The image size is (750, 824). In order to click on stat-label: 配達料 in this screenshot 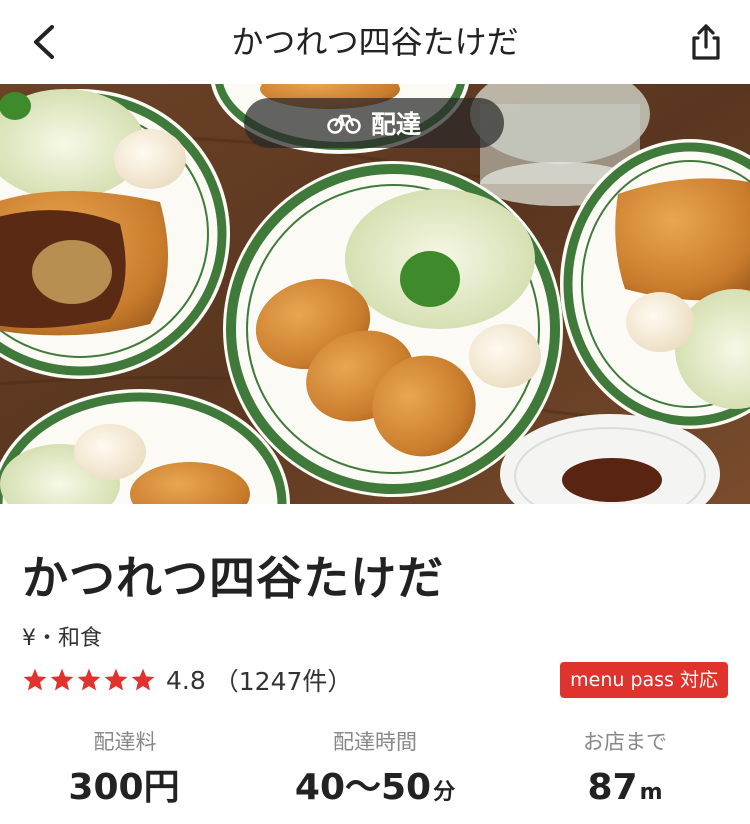, I will do `click(125, 742)`.